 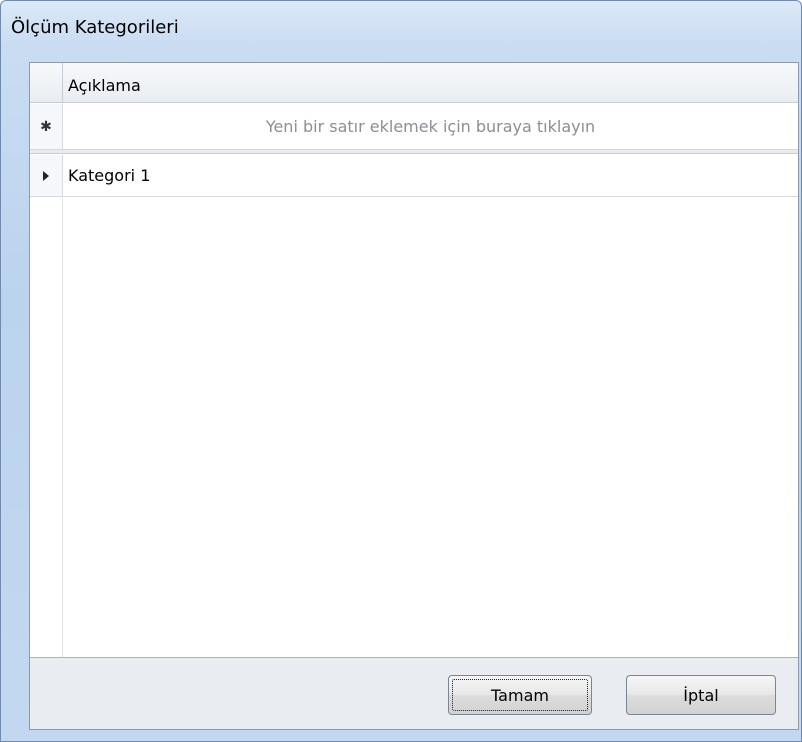 I want to click on current-row-arrow-icon, so click(x=46, y=175).